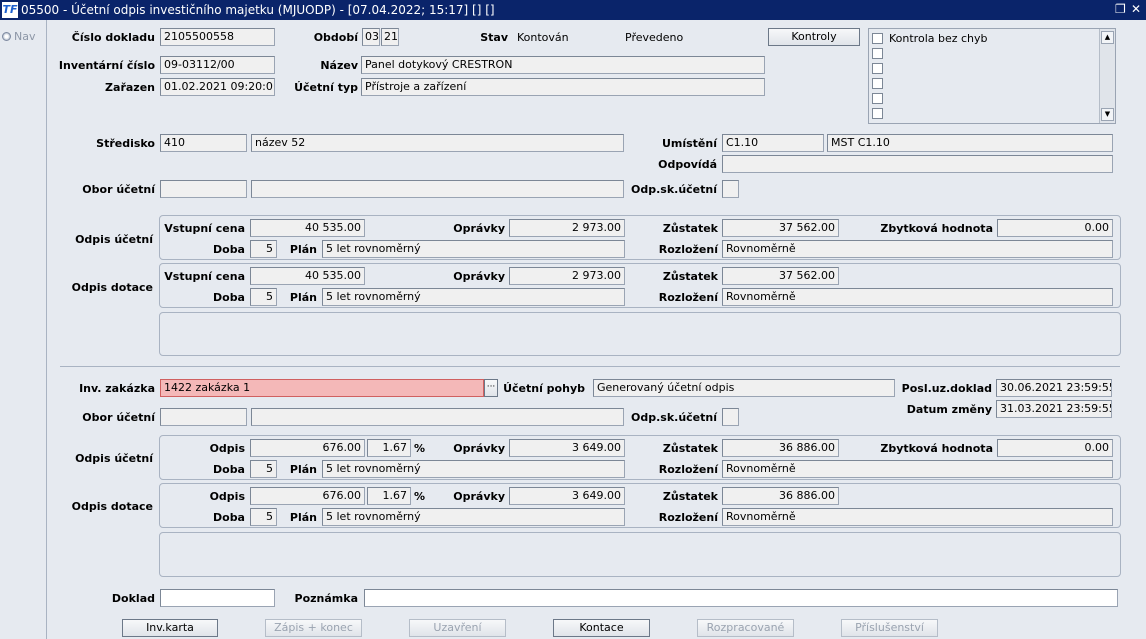  I want to click on poznamka-label: Poznámka, so click(326, 598).